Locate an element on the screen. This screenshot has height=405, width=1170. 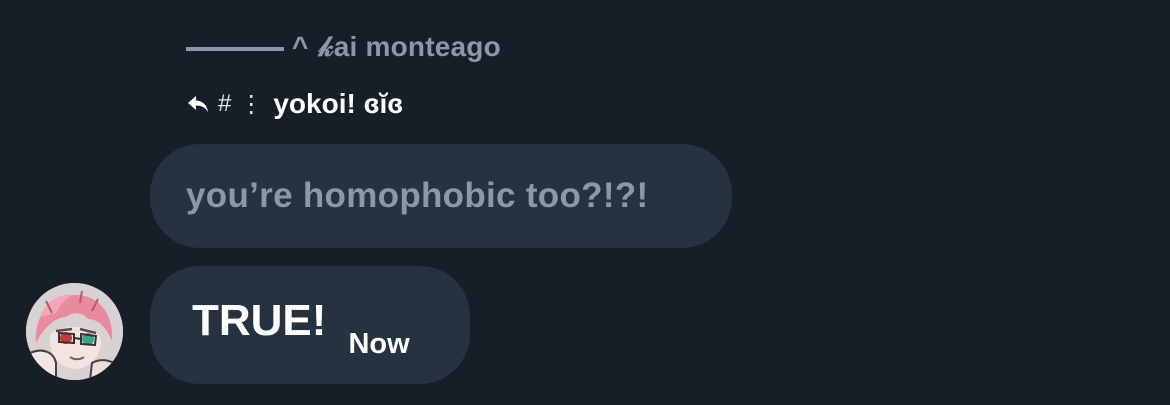
message-text: TRUE! is located at coordinates (259, 320).